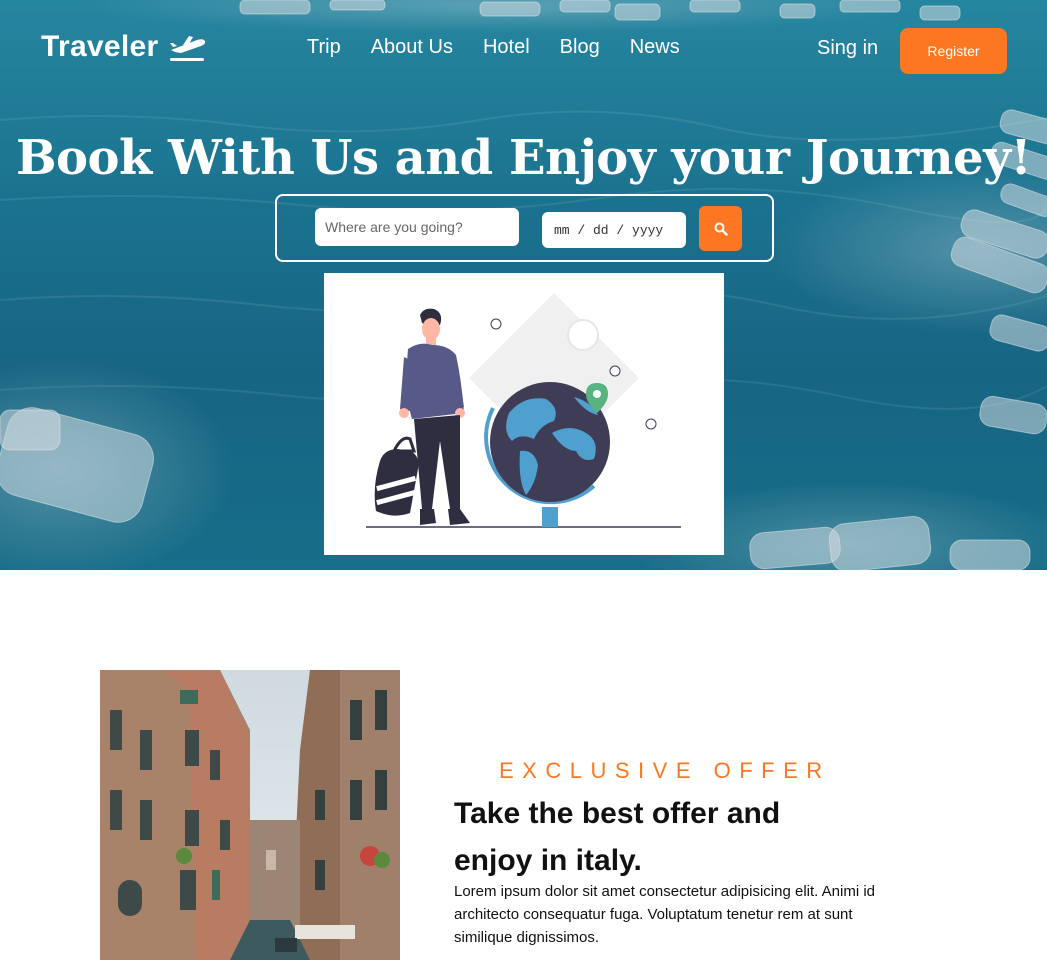 The height and width of the screenshot is (960, 1047). Describe the element at coordinates (250, 815) in the screenshot. I see `venice-canal-photo` at that location.